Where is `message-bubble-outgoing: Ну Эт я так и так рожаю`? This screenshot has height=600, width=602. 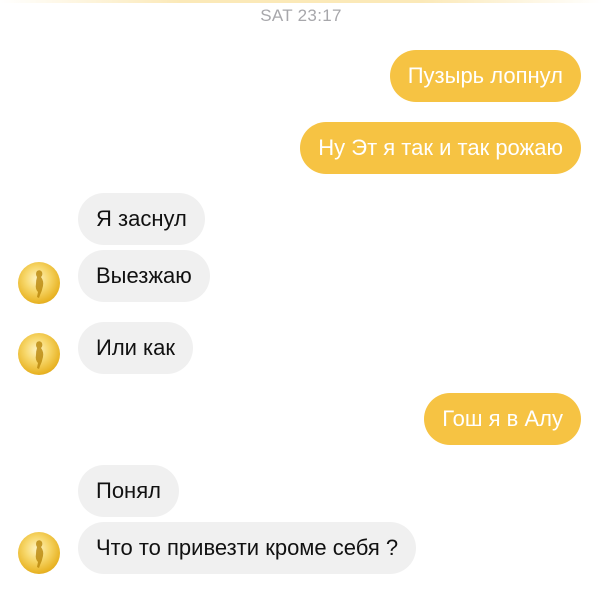
message-bubble-outgoing: Ну Эт я так и так рожаю is located at coordinates (440, 148).